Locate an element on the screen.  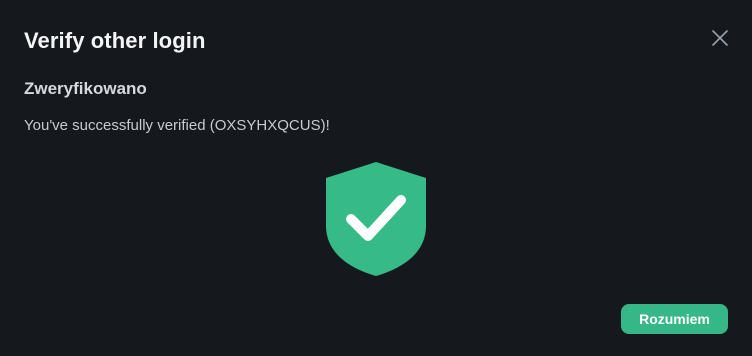
shield-check-icon is located at coordinates (376, 219).